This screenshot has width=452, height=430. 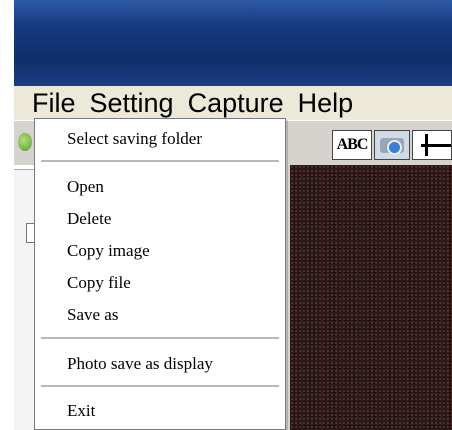 What do you see at coordinates (54, 103) in the screenshot?
I see `menu-file: File` at bounding box center [54, 103].